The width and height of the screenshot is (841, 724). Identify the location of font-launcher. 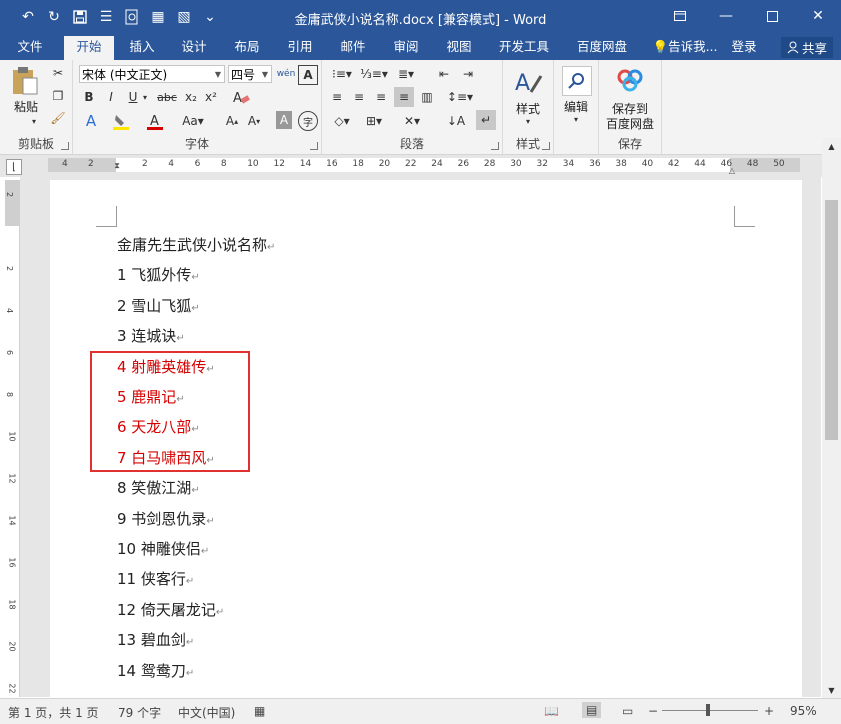
(314, 146).